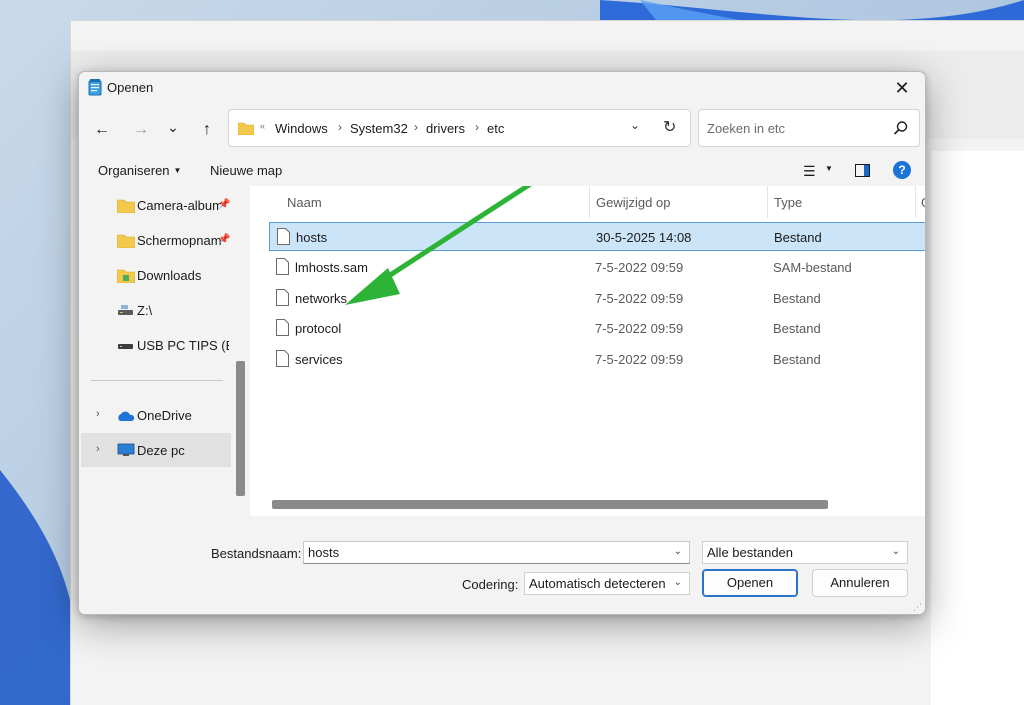 This screenshot has width=1024, height=705. I want to click on search-placeholder: Zoeken in etc, so click(746, 128).